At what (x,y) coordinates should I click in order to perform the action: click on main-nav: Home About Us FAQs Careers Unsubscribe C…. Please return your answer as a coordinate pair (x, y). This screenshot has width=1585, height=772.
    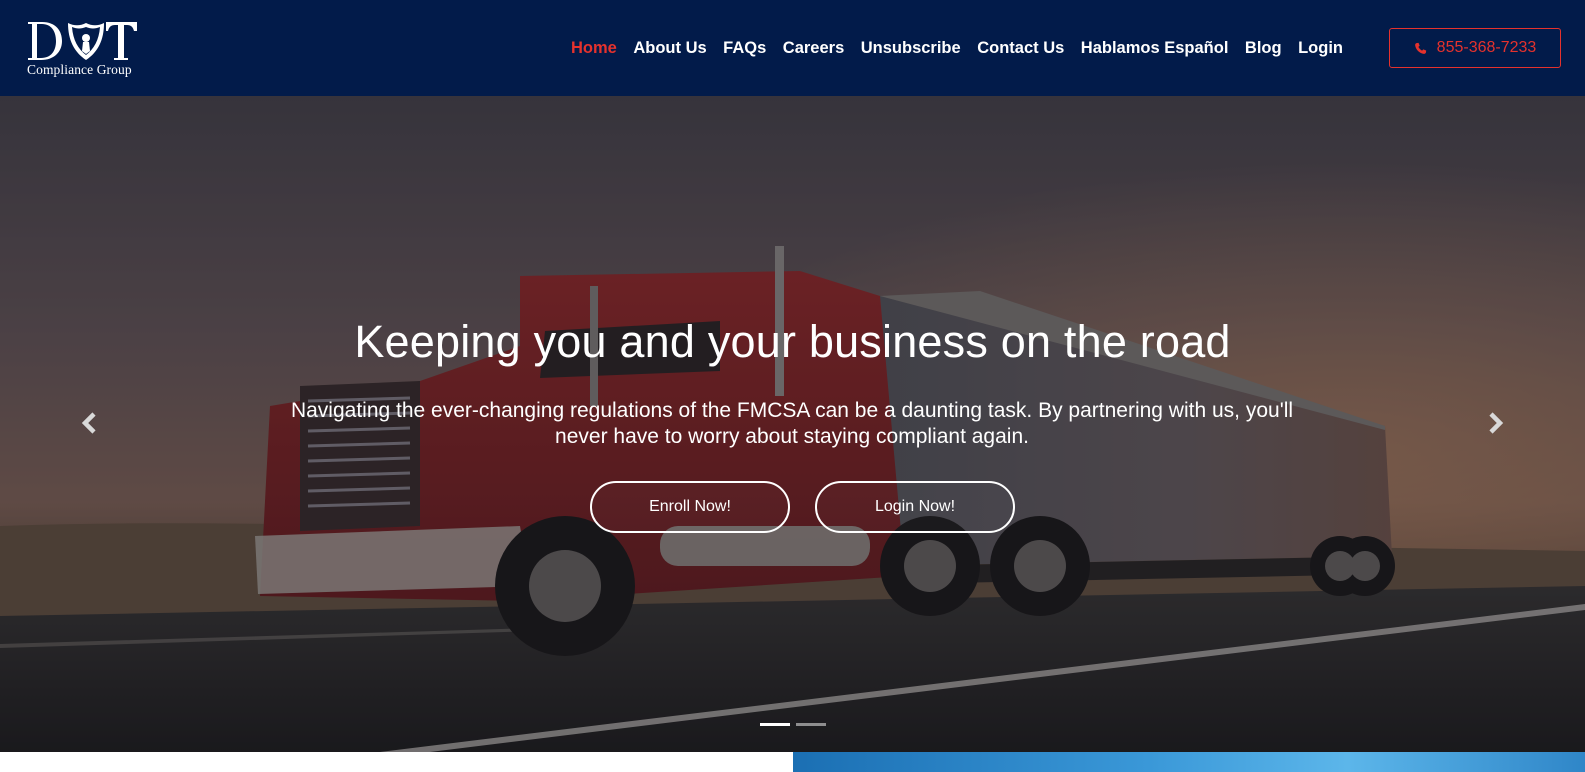
    Looking at the image, I should click on (957, 48).